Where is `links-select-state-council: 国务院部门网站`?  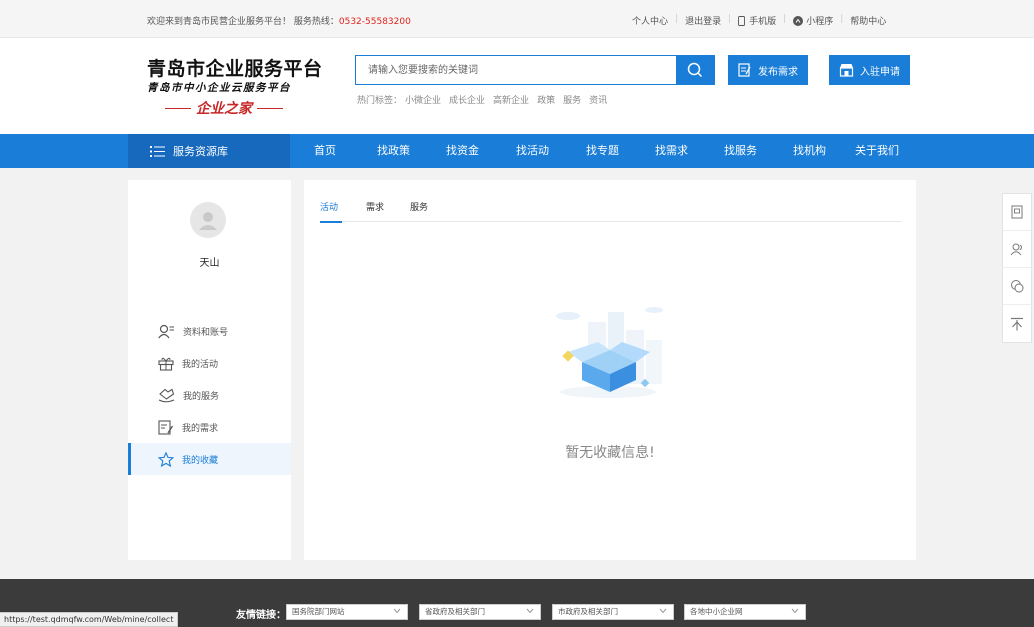
links-select-state-council: 国务院部门网站 is located at coordinates (347, 612).